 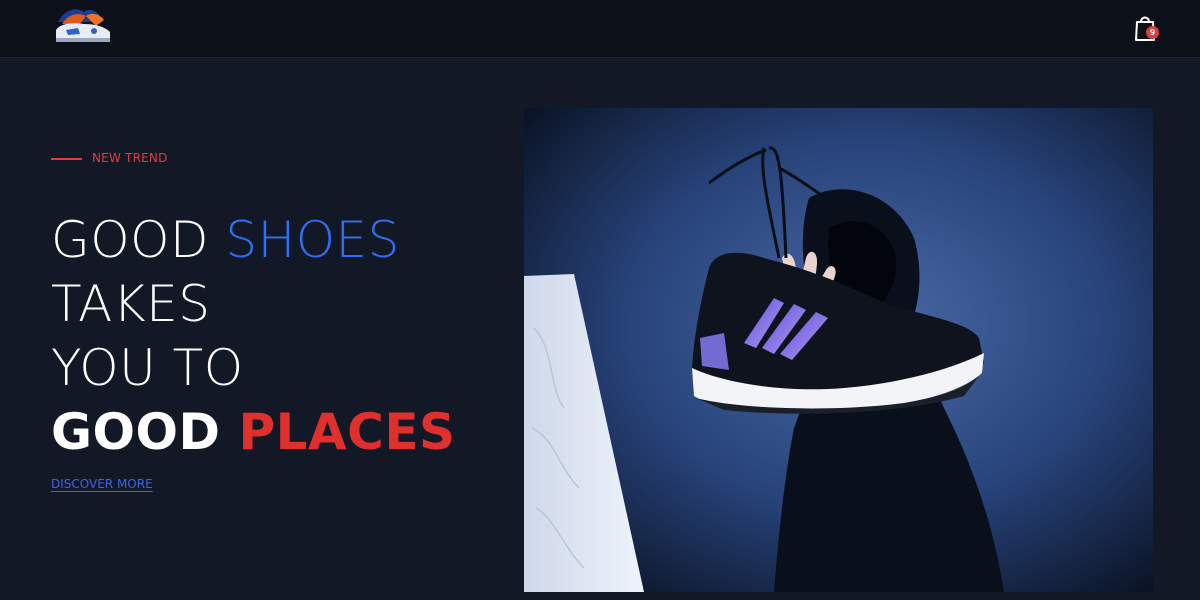 I want to click on sneaker-logo-icon, so click(x=83, y=24).